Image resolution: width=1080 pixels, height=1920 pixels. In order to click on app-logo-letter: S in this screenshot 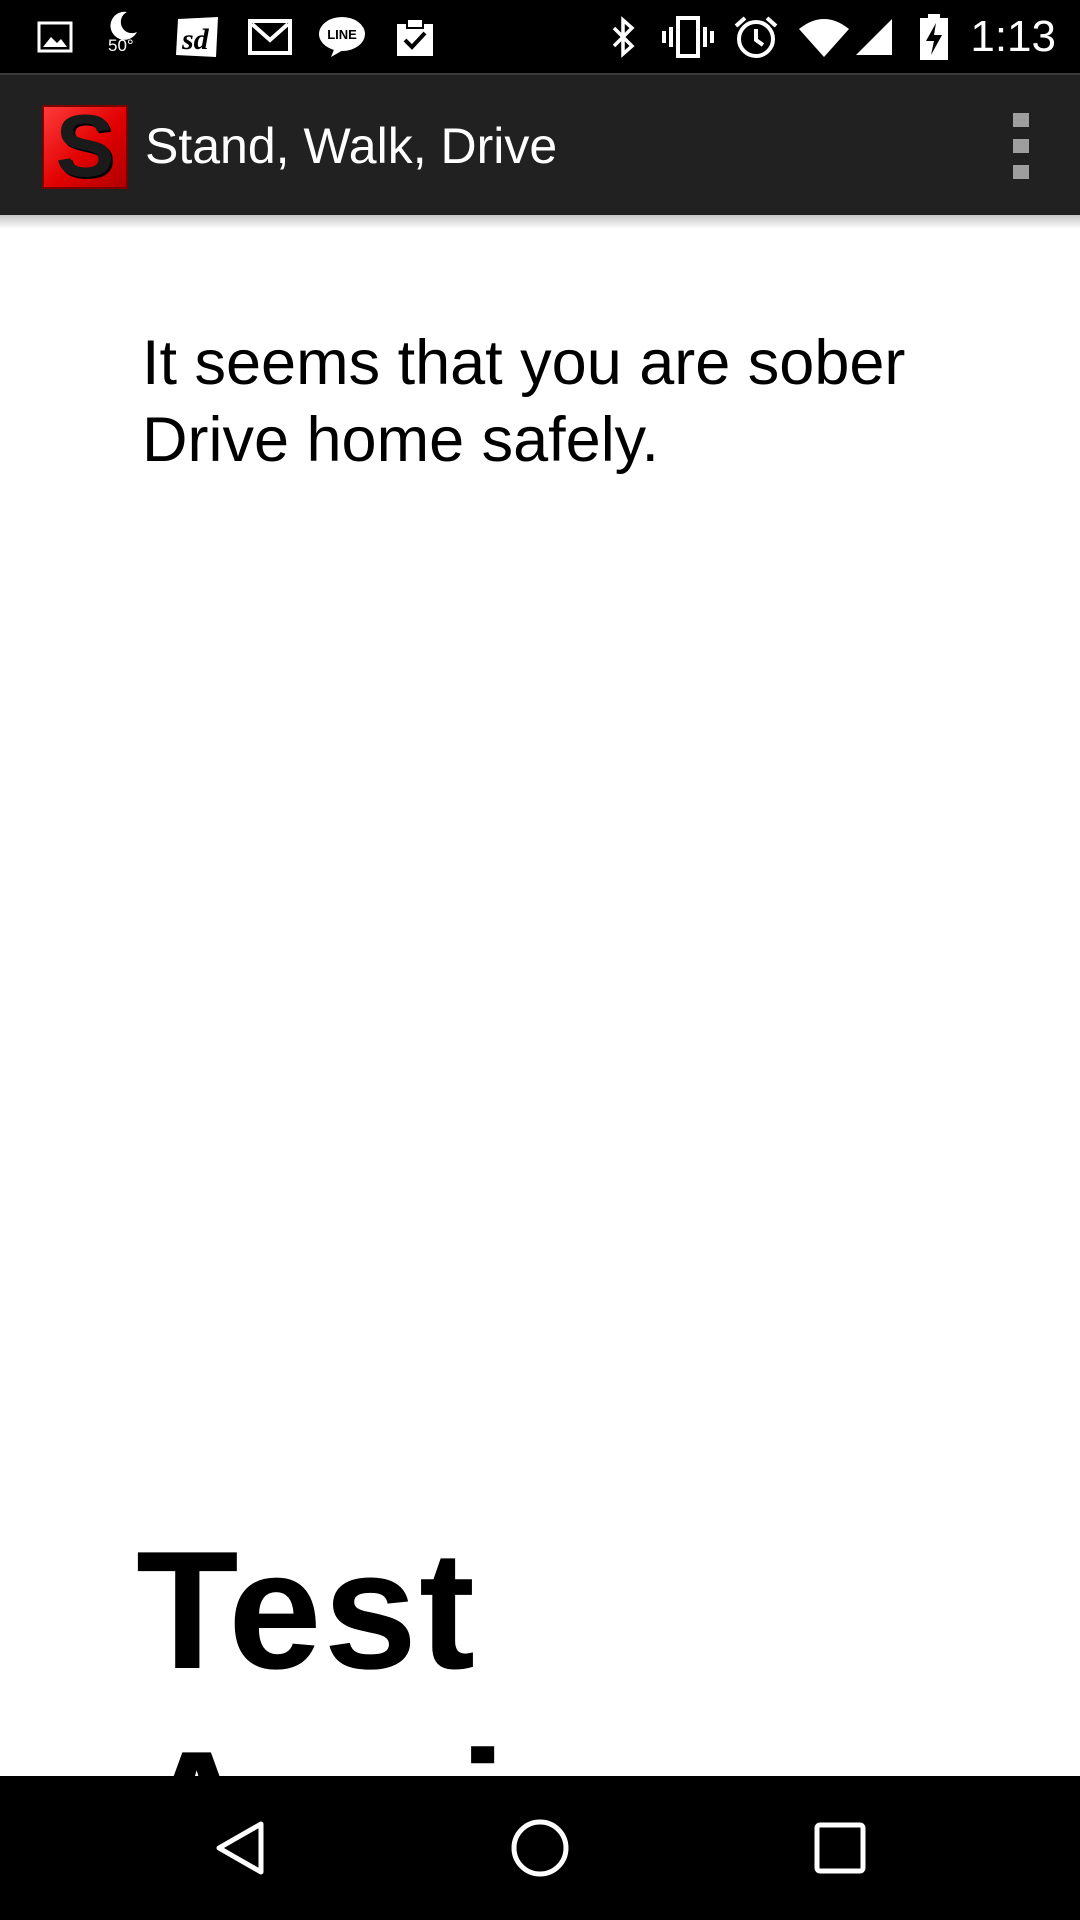, I will do `click(85, 145)`.